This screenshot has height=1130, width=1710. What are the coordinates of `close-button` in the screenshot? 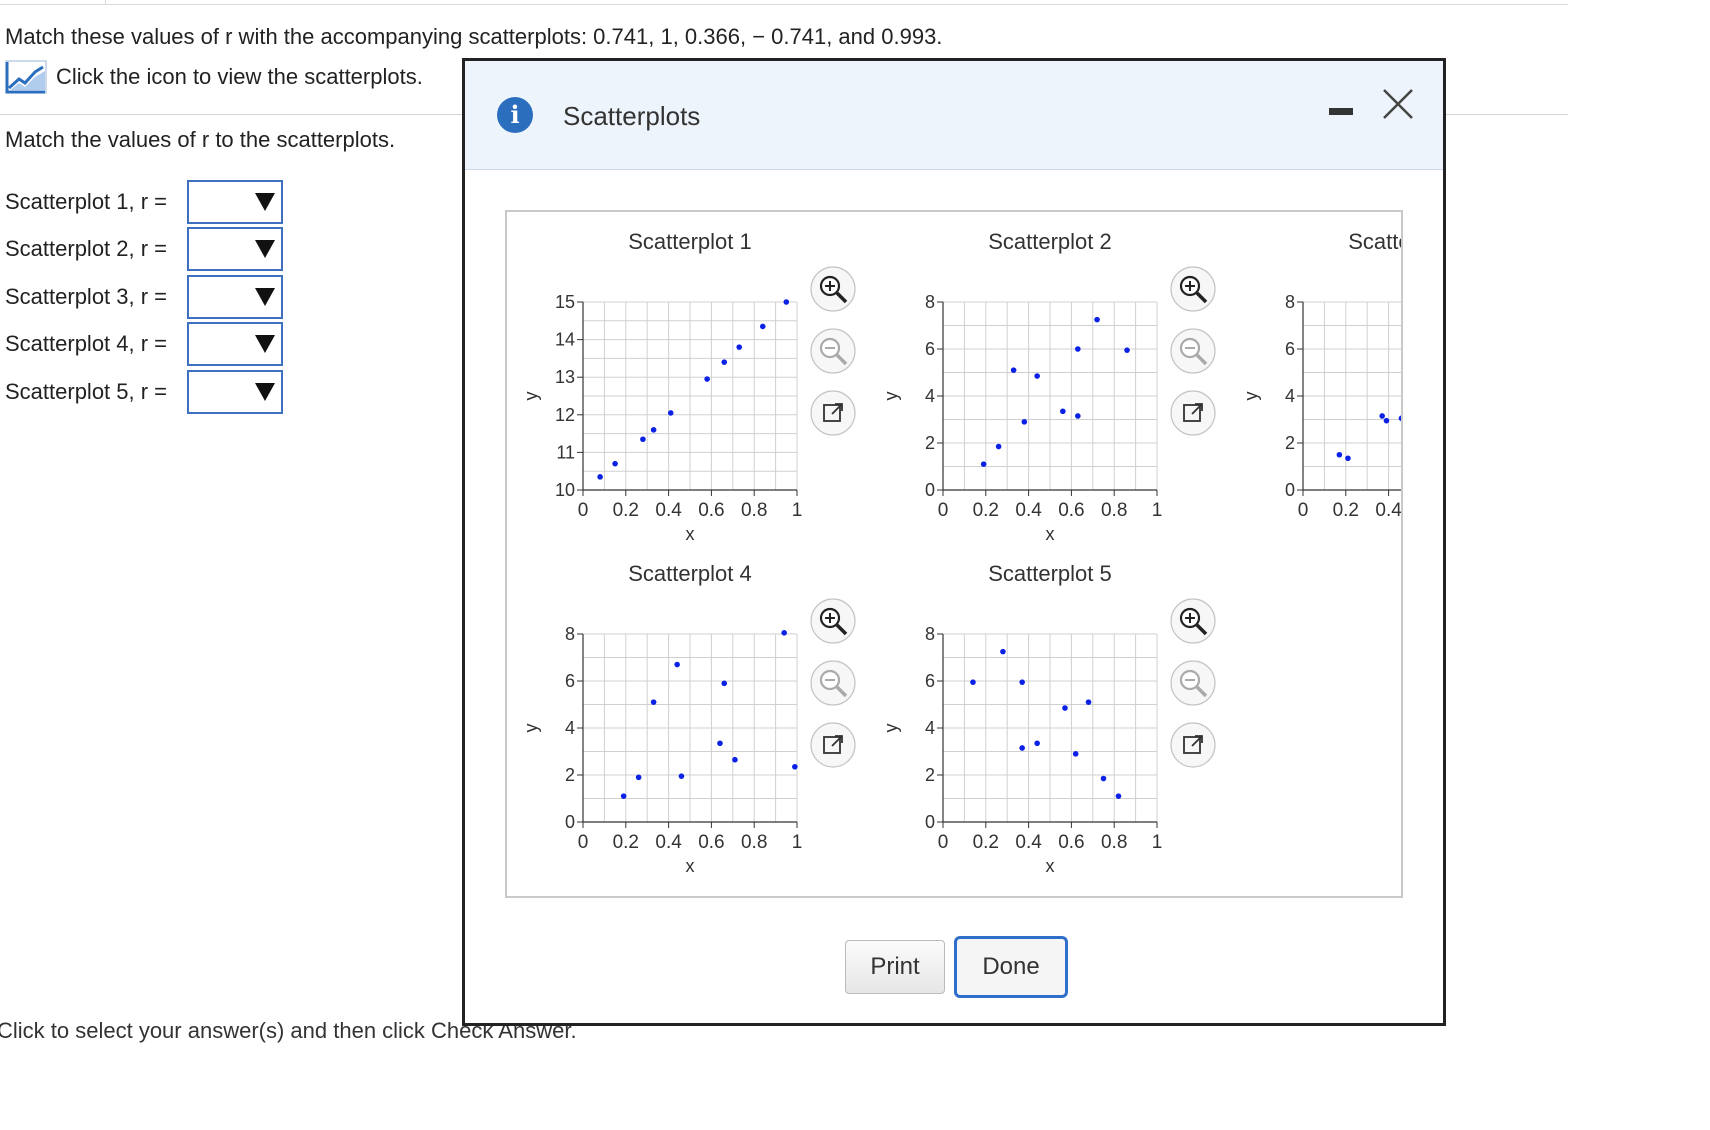 It's located at (1398, 104).